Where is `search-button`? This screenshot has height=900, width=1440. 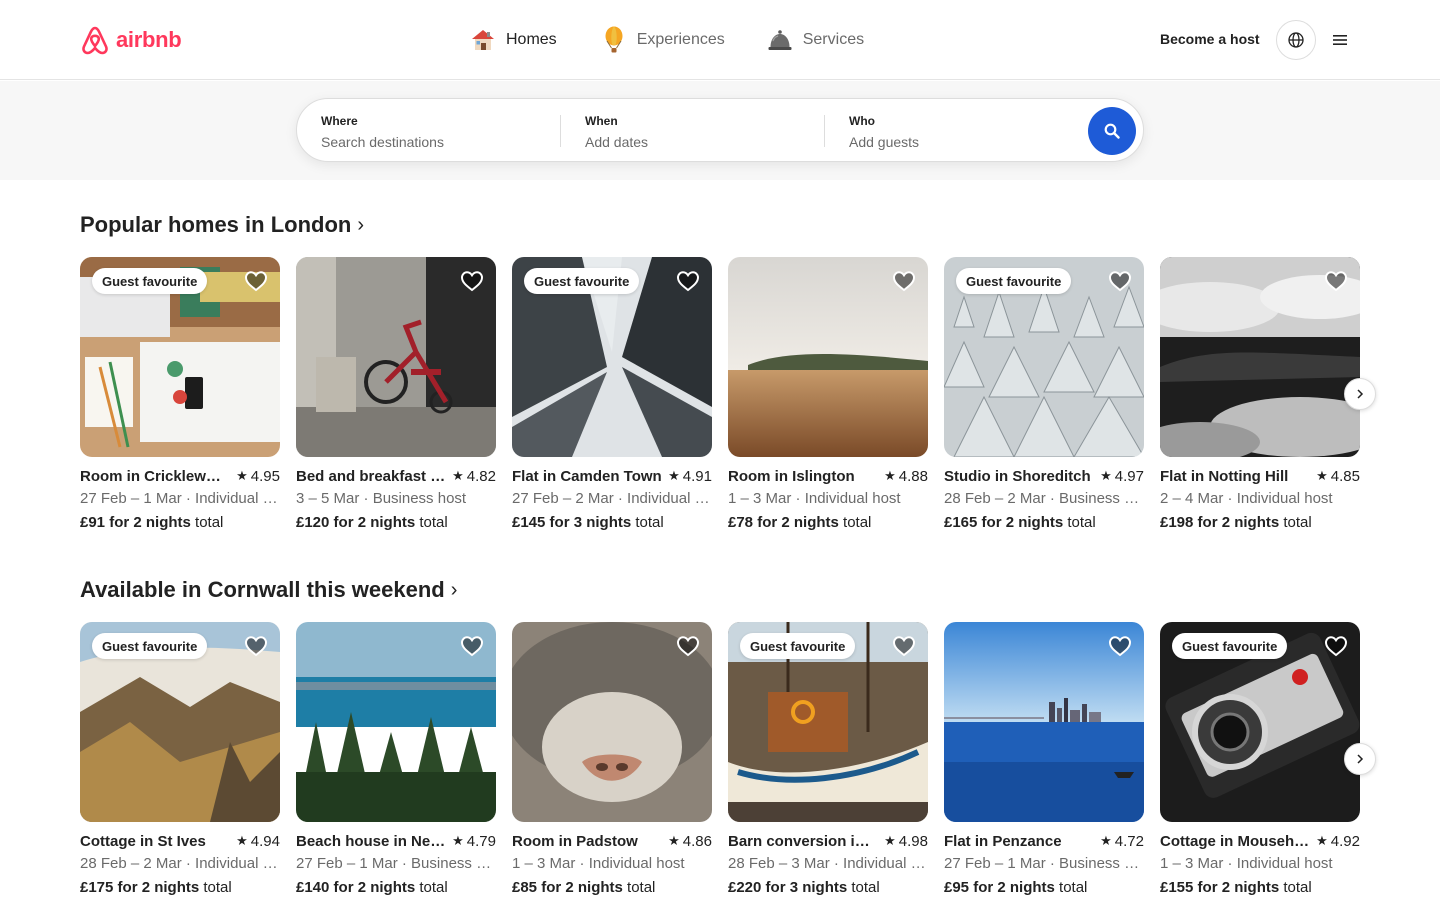 search-button is located at coordinates (1112, 131).